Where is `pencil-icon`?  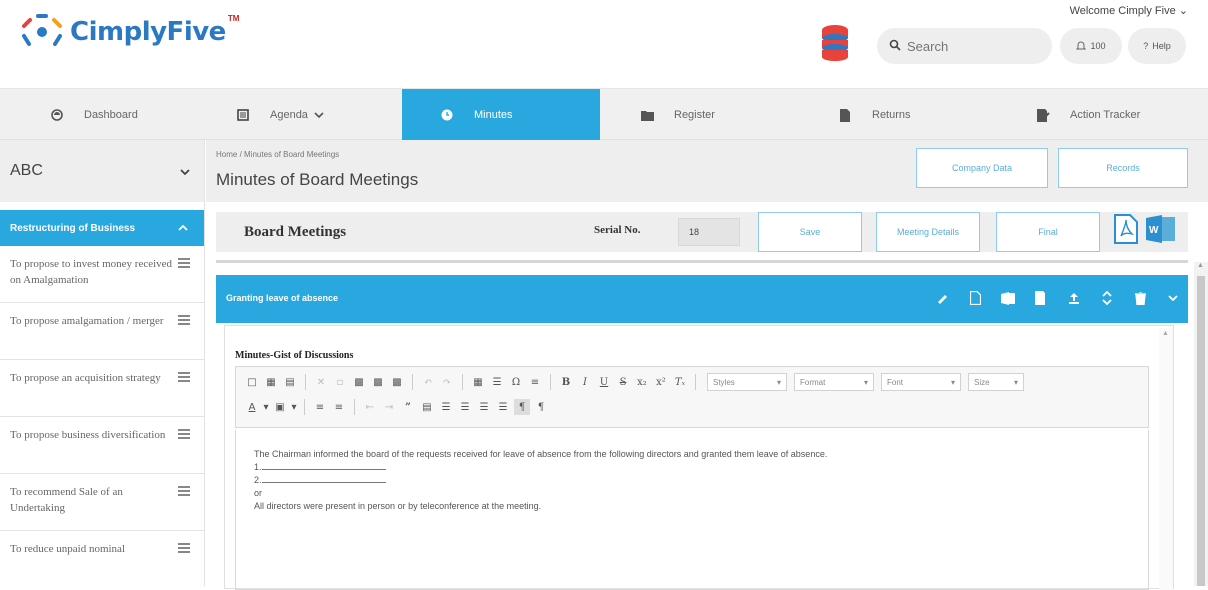
pencil-icon is located at coordinates (942, 298).